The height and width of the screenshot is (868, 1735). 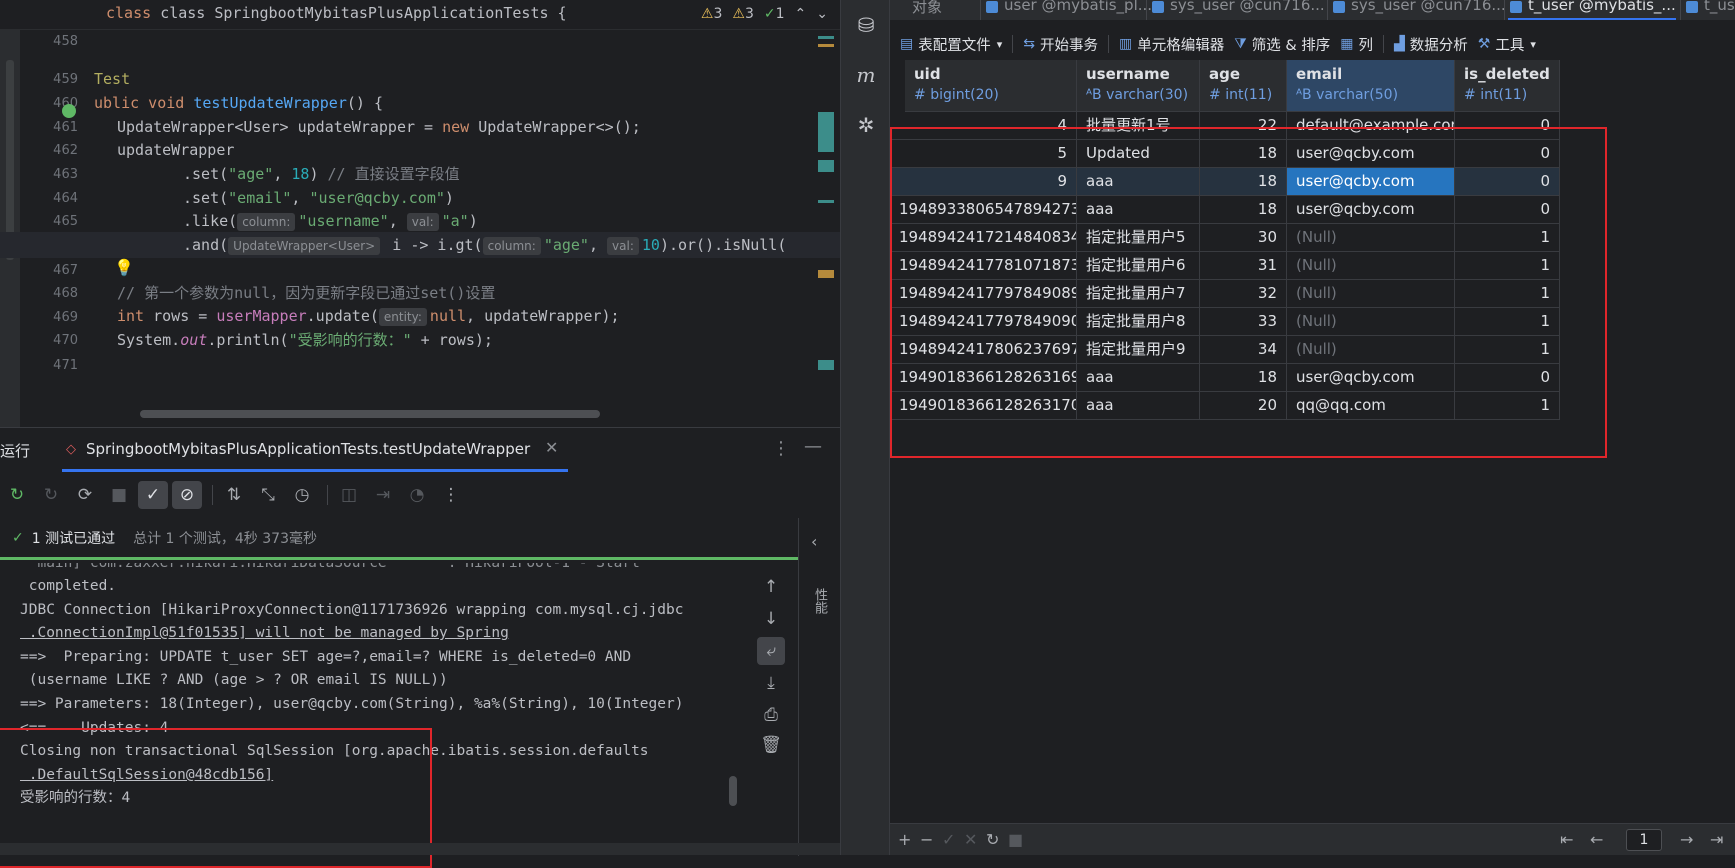 I want to click on prev-page-icon: ←, so click(x=1596, y=839).